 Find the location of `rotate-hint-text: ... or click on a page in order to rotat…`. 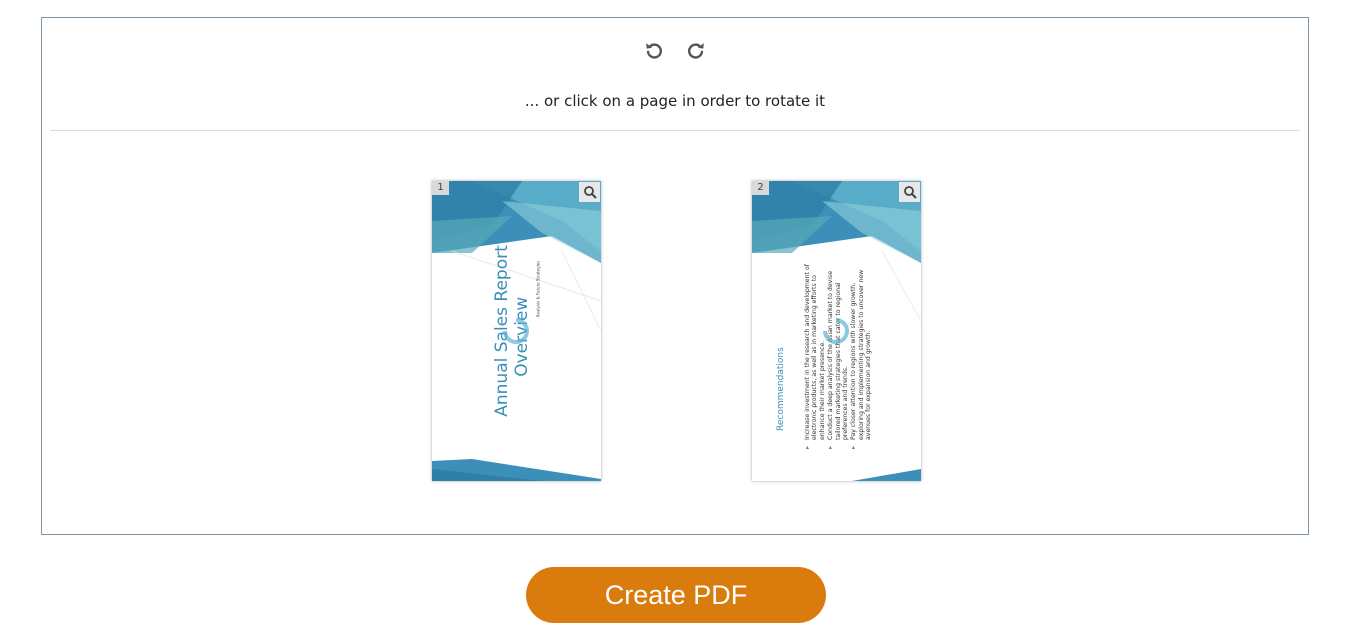

rotate-hint-text: ... or click on a page in order to rotat… is located at coordinates (675, 101).